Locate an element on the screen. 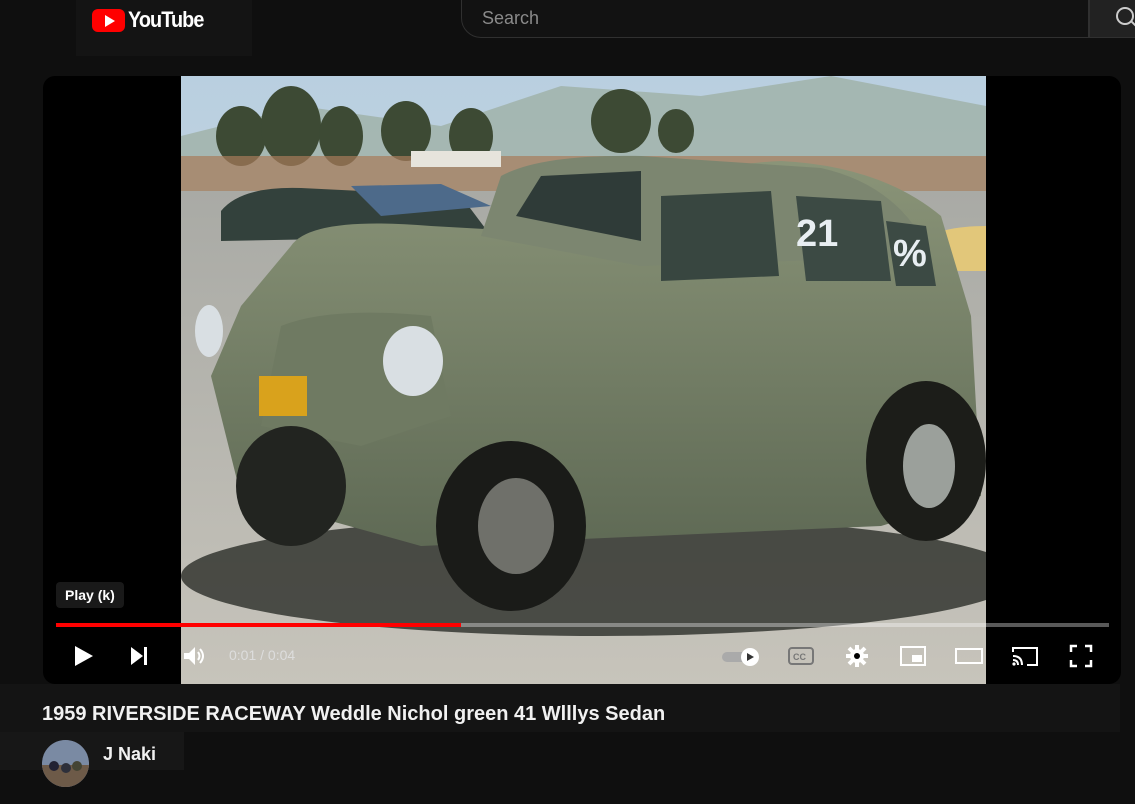  miniplayer-icon is located at coordinates (913, 656).